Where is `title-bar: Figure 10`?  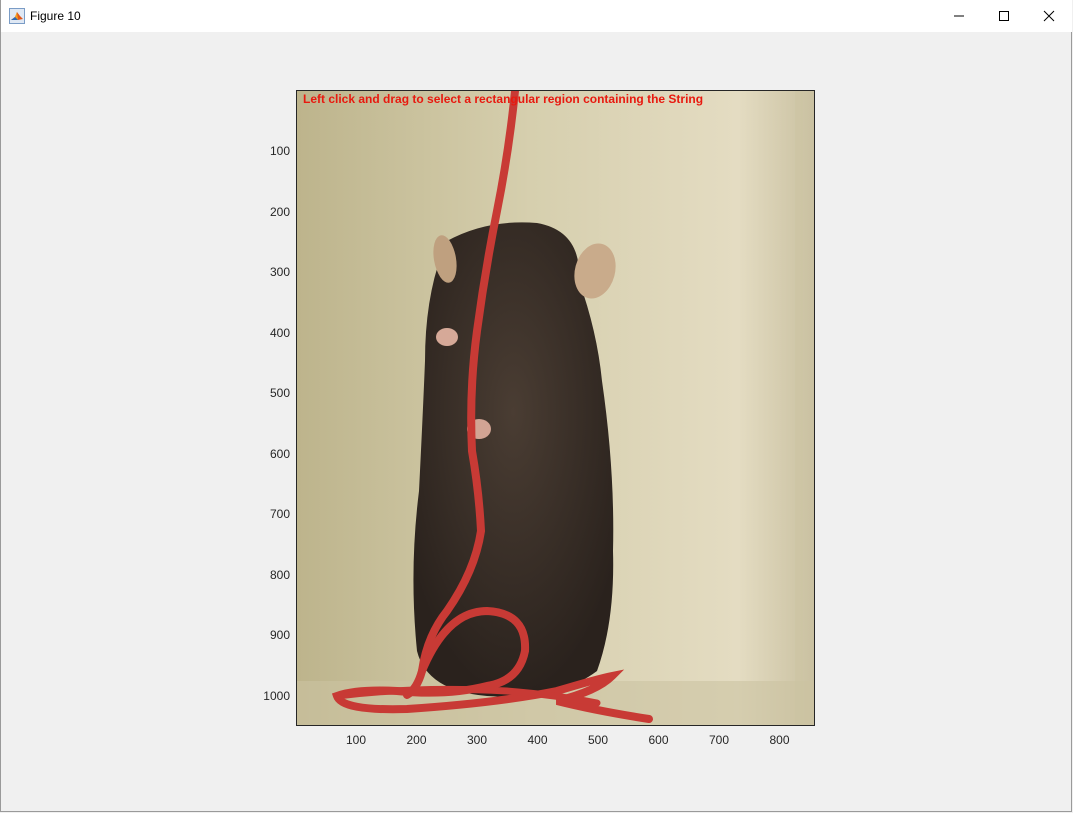 title-bar: Figure 10 is located at coordinates (536, 16).